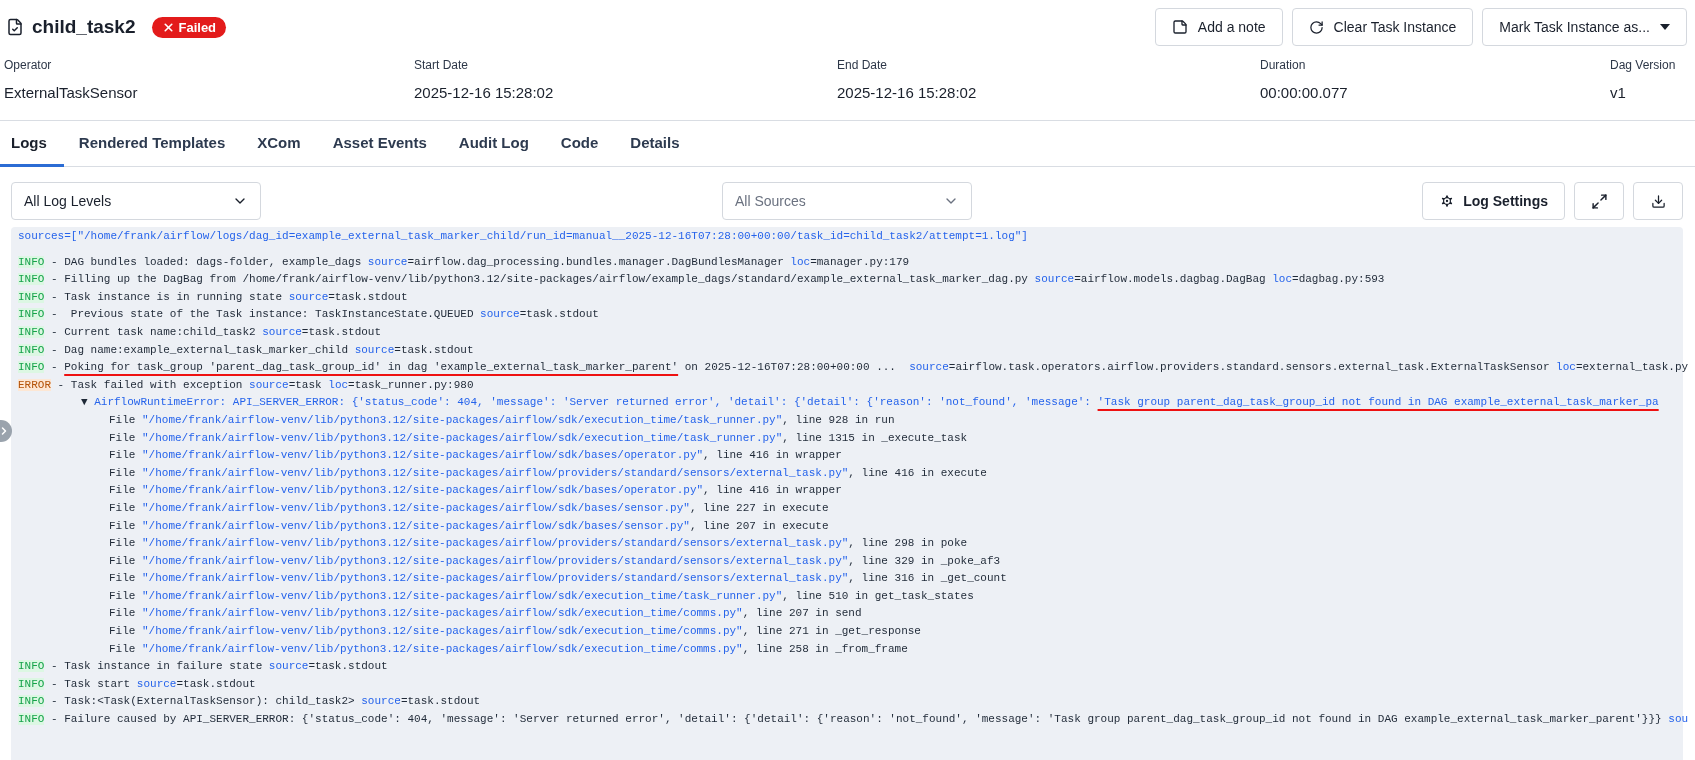 This screenshot has width=1695, height=760. I want to click on log-line: File "/home/frank/airflow-venv/lib/python3.12/site-packages/airflow/providers/standard/sensors/external_task.py", line 329 in _poke_af3, so click(554, 561).